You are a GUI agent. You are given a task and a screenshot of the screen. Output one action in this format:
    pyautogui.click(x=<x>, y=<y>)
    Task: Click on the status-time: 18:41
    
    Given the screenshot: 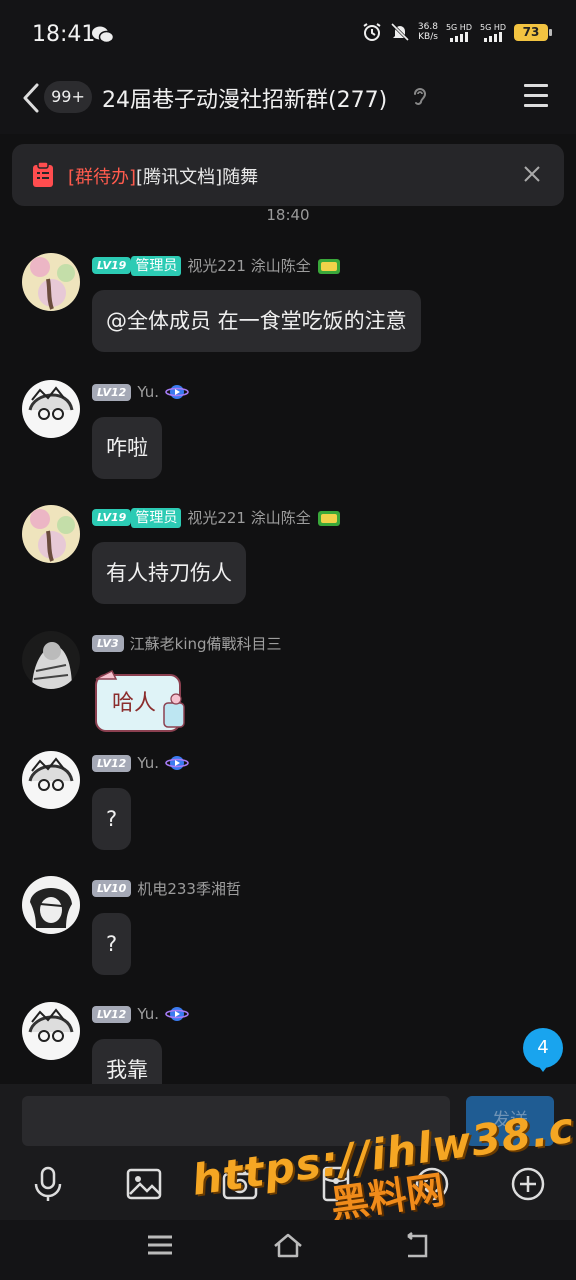 What is the action you would take?
    pyautogui.click(x=64, y=34)
    